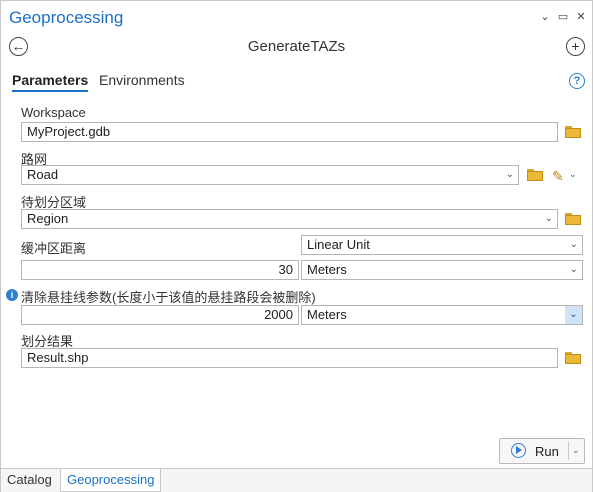 This screenshot has width=593, height=492. Describe the element at coordinates (442, 315) in the screenshot. I see `dangle-unit-select: Meters ⌄` at that location.